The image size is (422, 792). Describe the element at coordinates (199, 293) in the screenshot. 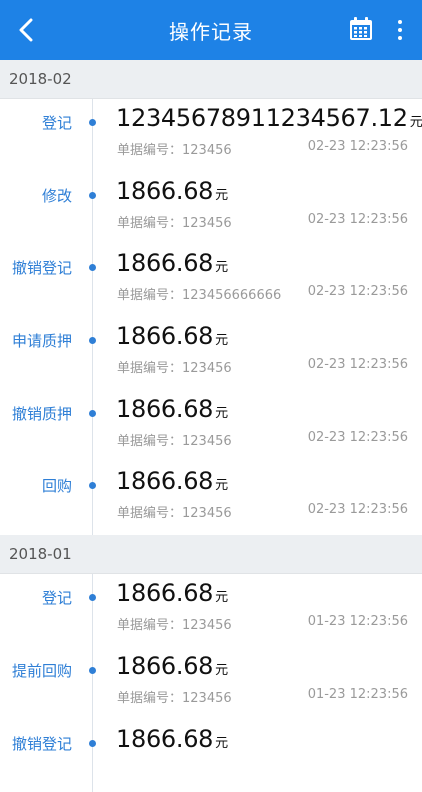

I see `document-number: 单据编号：123456666666` at that location.